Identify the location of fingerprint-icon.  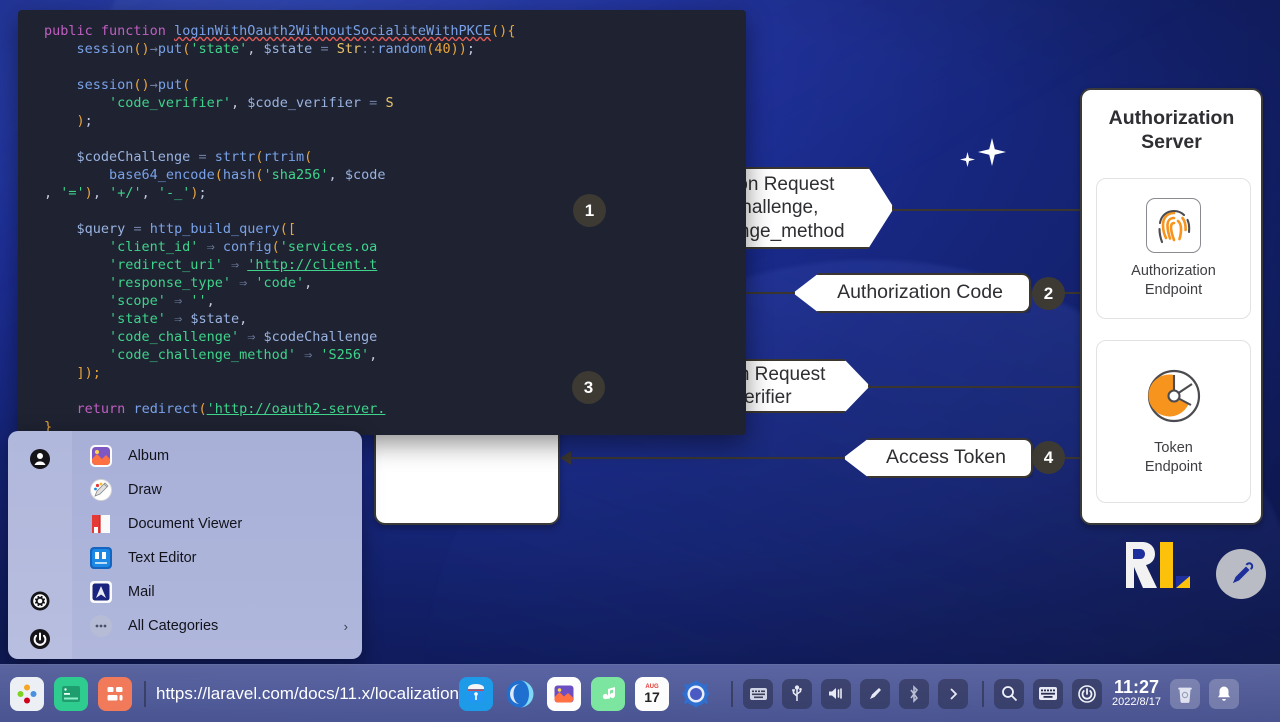
(1173, 226).